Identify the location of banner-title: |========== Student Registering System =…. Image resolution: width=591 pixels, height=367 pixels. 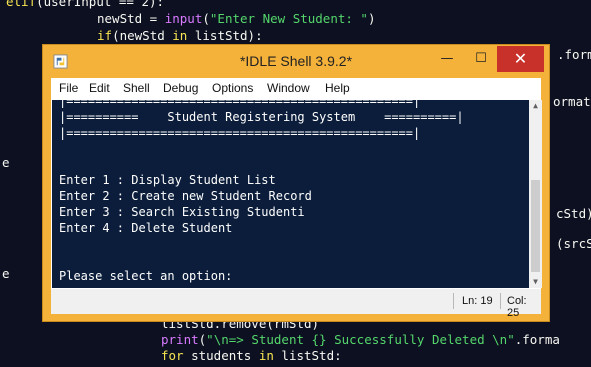
(261, 117).